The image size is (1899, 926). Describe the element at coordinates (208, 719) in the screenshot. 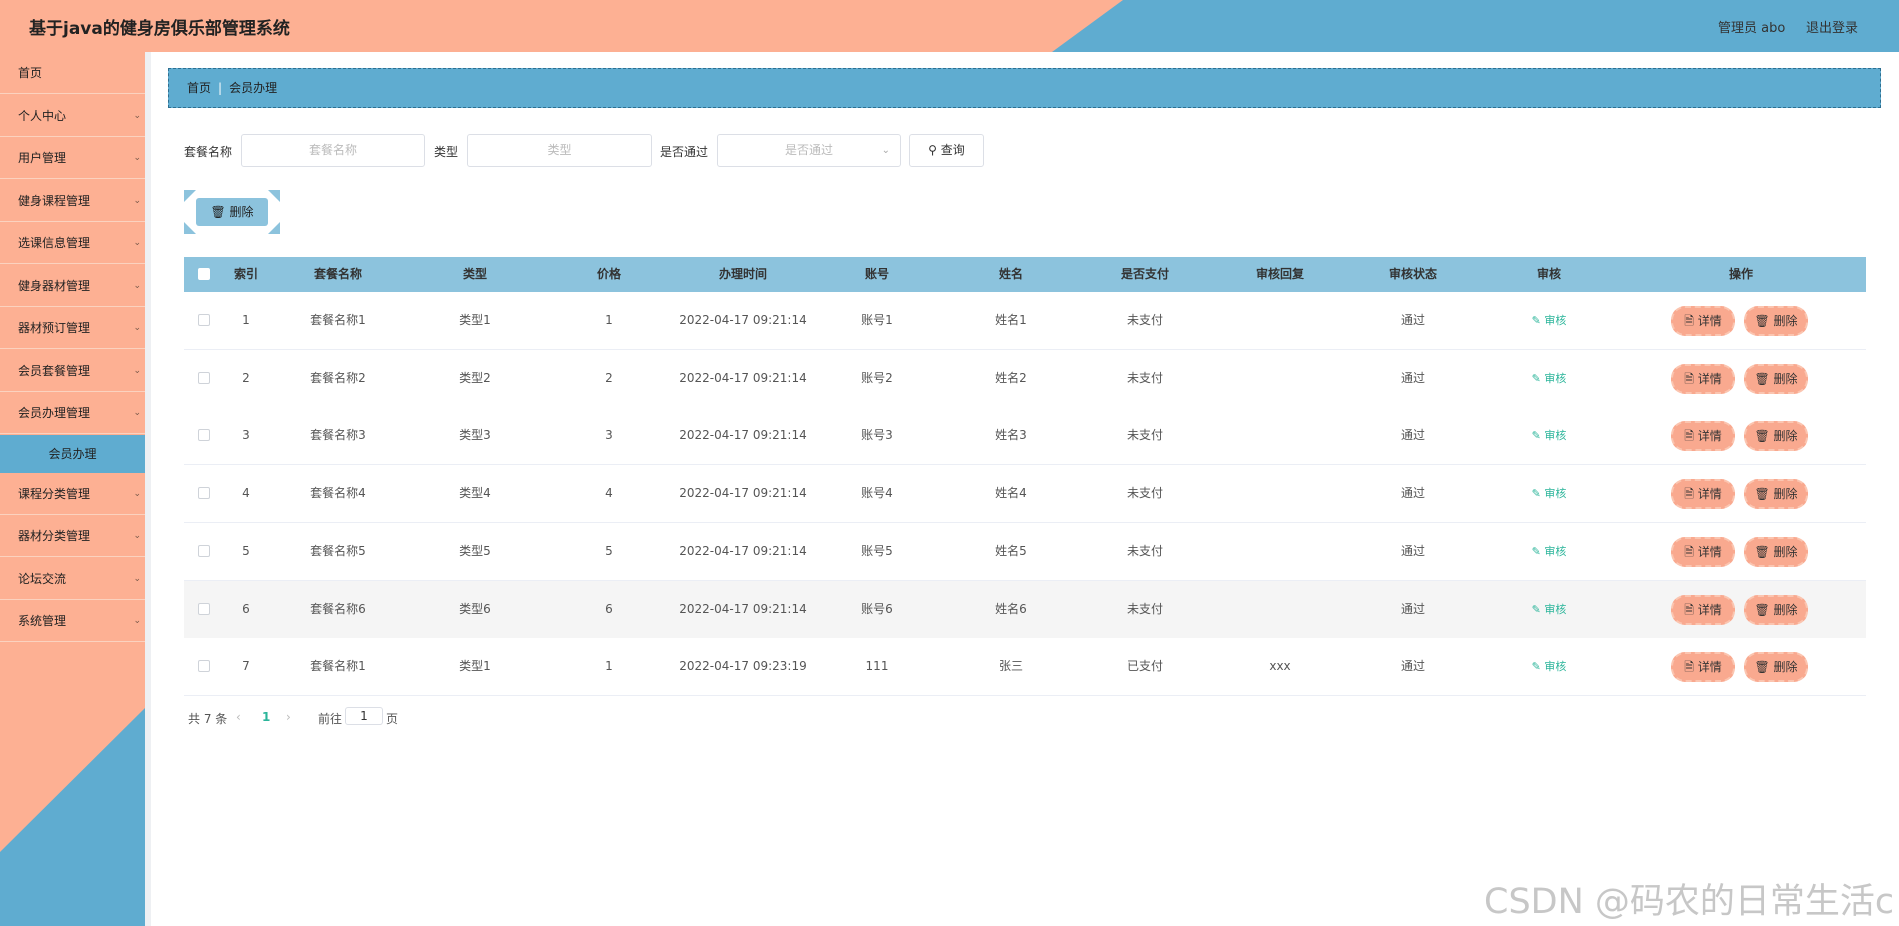

I see `pagination-total: 共 7 条` at that location.